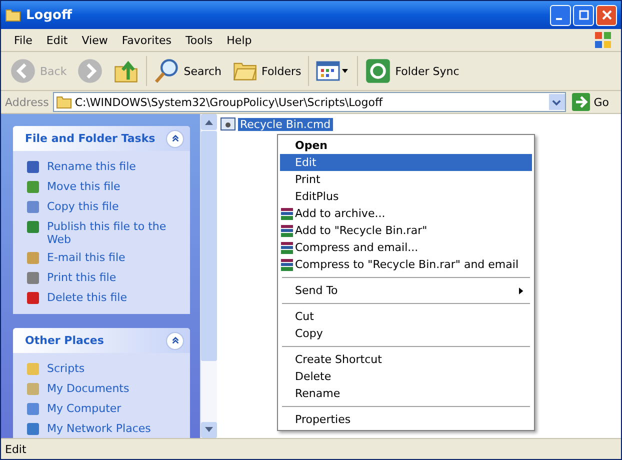 Image resolution: width=622 pixels, height=460 pixels. Describe the element at coordinates (406, 196) in the screenshot. I see `menu-item: EditPlus` at that location.